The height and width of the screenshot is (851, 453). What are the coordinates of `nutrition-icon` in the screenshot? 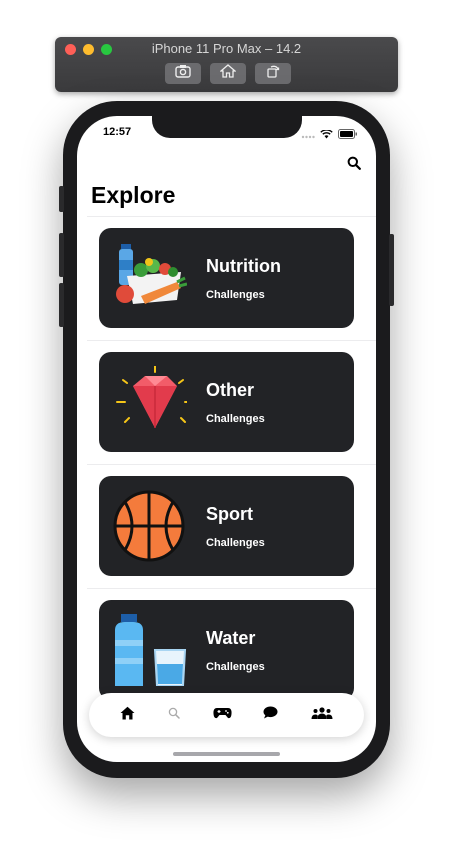 It's located at (149, 278).